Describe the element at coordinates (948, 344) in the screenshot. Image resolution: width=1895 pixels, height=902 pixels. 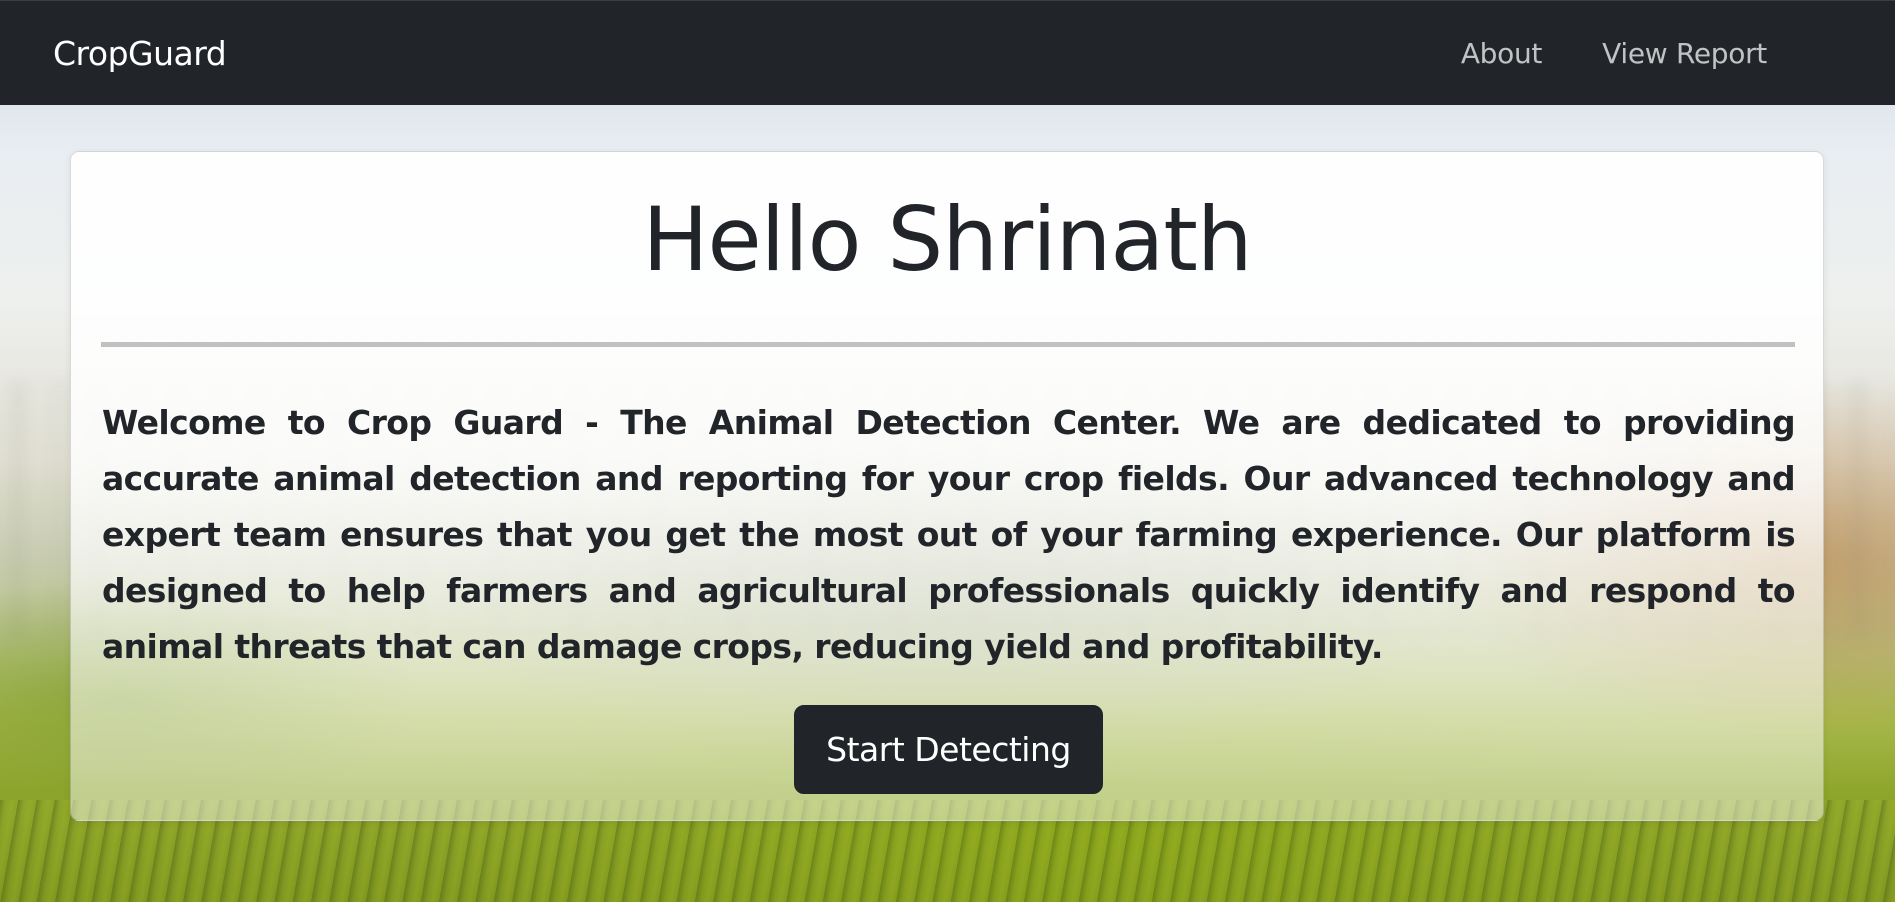
I see `divider` at that location.